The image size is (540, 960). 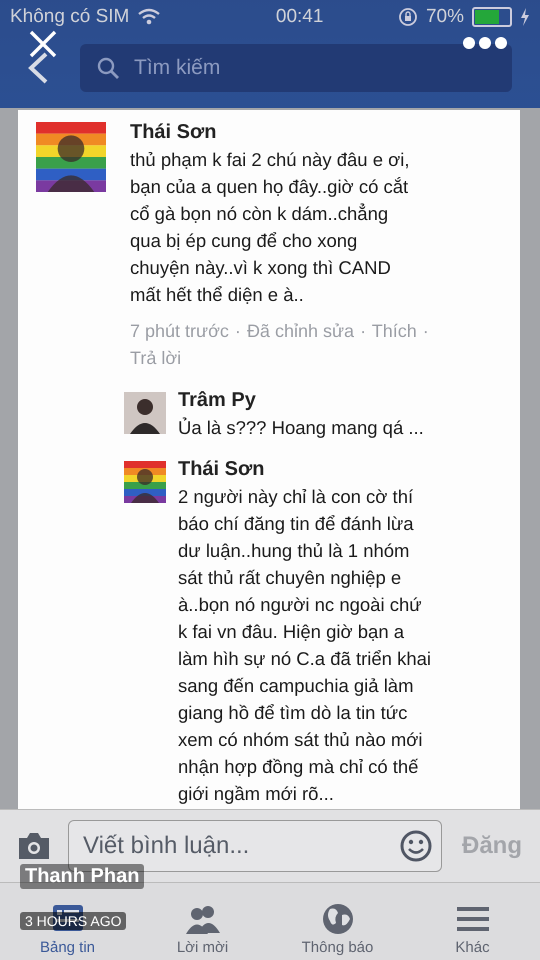 What do you see at coordinates (340, 400) in the screenshot?
I see `author-name: Trâm Py` at bounding box center [340, 400].